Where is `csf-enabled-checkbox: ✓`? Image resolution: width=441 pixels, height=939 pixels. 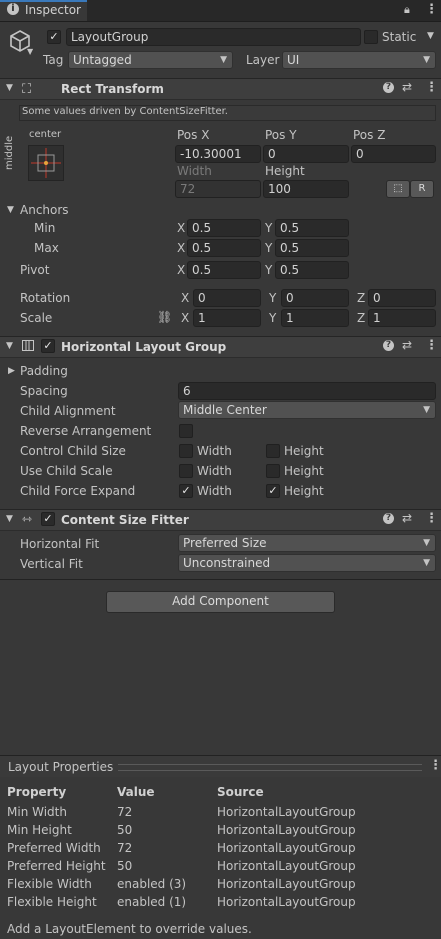 csf-enabled-checkbox: ✓ is located at coordinates (48, 519).